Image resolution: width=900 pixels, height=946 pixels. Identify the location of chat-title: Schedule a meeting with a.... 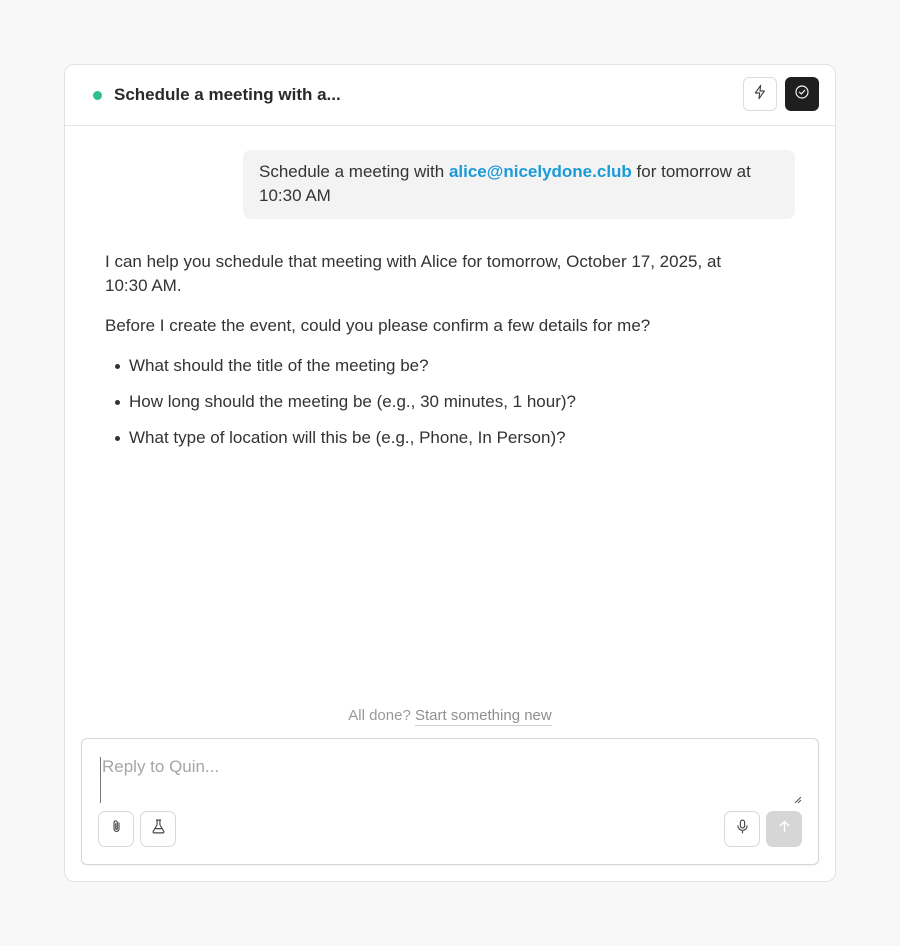
(227, 94).